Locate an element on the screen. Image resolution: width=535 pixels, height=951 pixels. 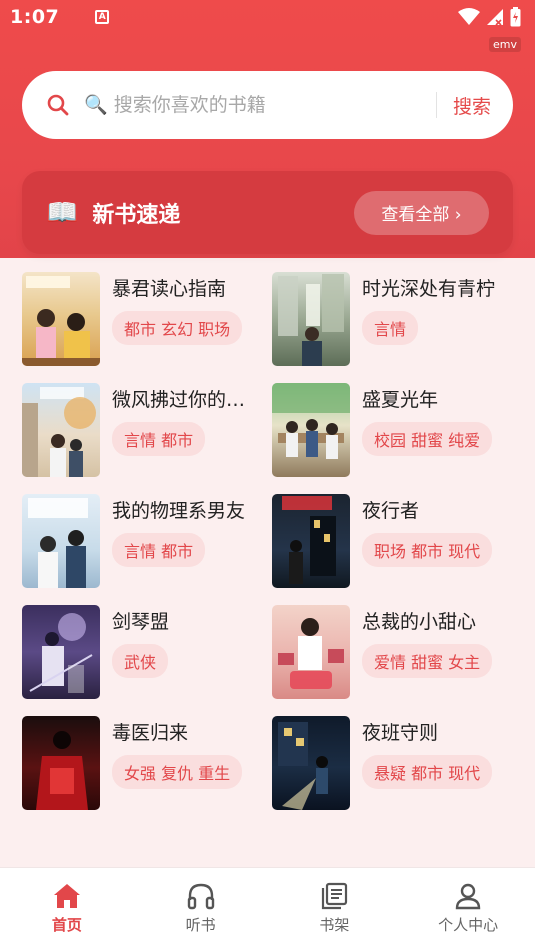
search-button: 搜索 is located at coordinates (472, 105).